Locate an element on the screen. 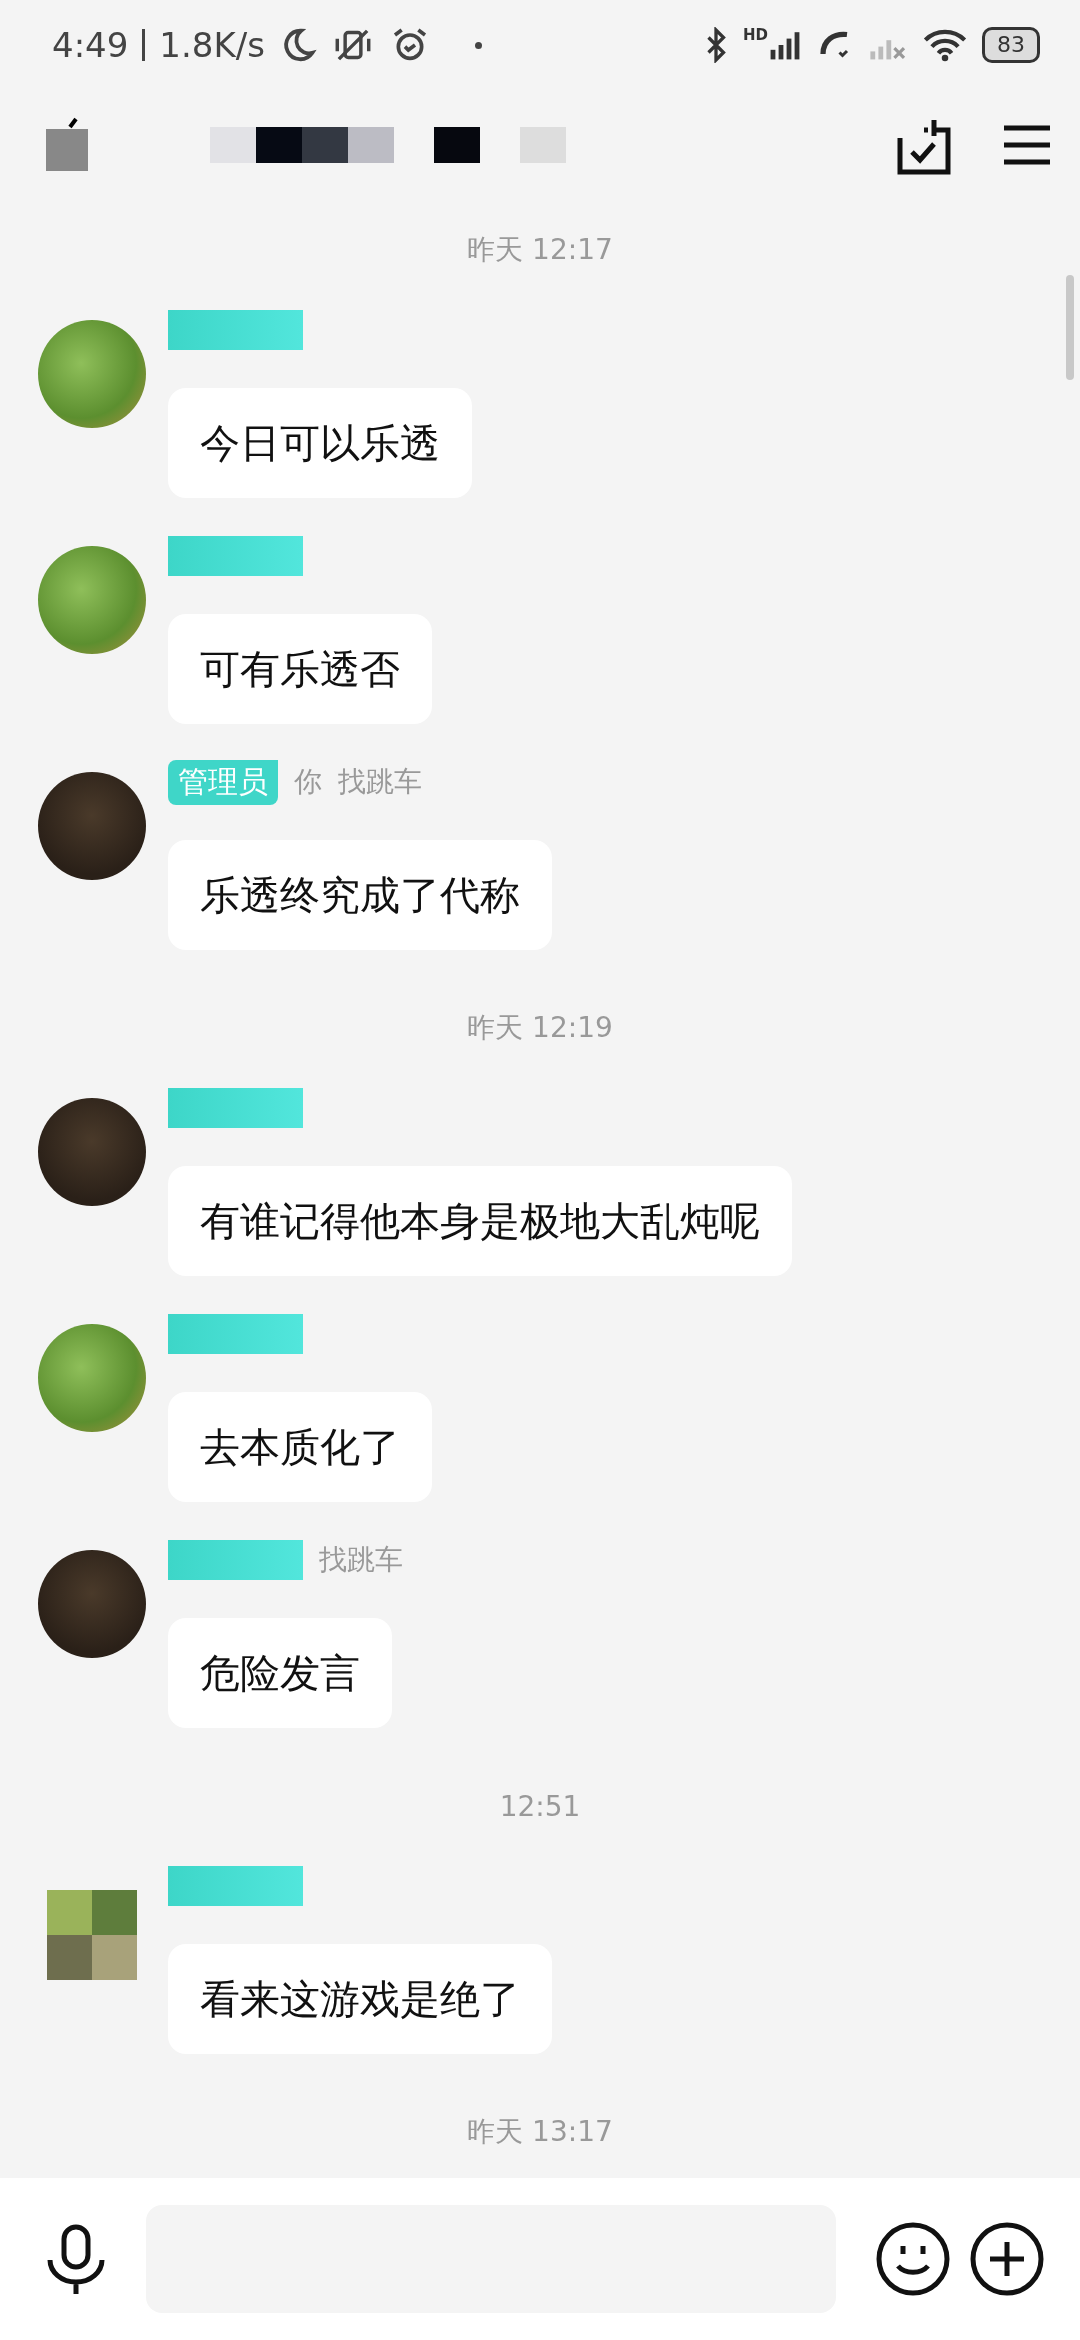 This screenshot has width=1080, height=2340. timestamp: 昨天 12:17 is located at coordinates (540, 250).